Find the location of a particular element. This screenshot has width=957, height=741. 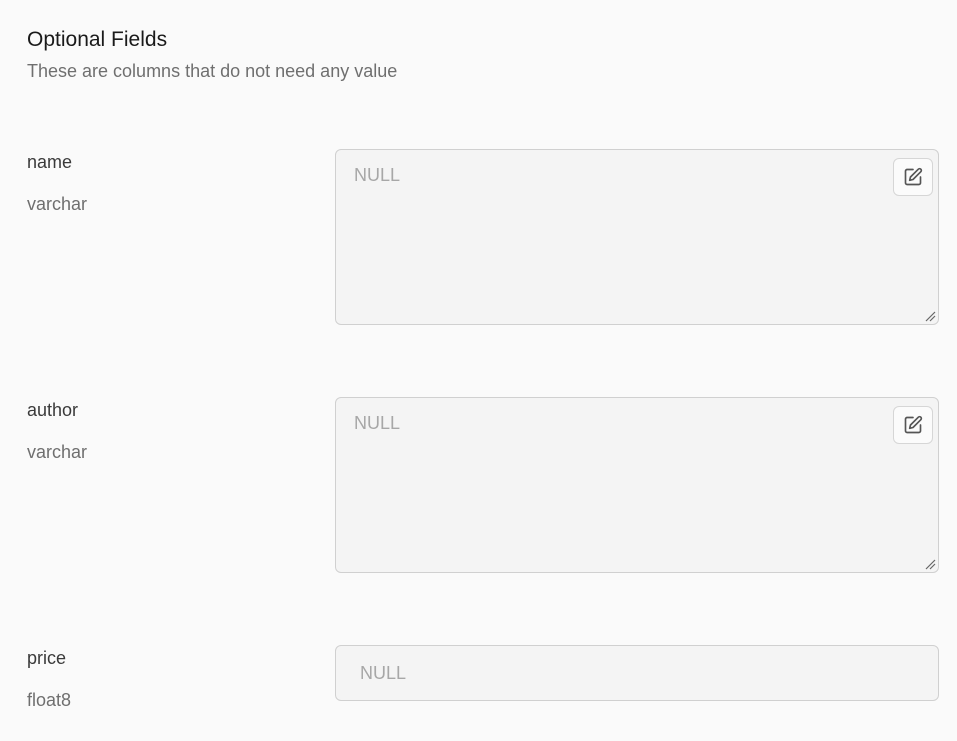

field-name: price is located at coordinates (47, 658).